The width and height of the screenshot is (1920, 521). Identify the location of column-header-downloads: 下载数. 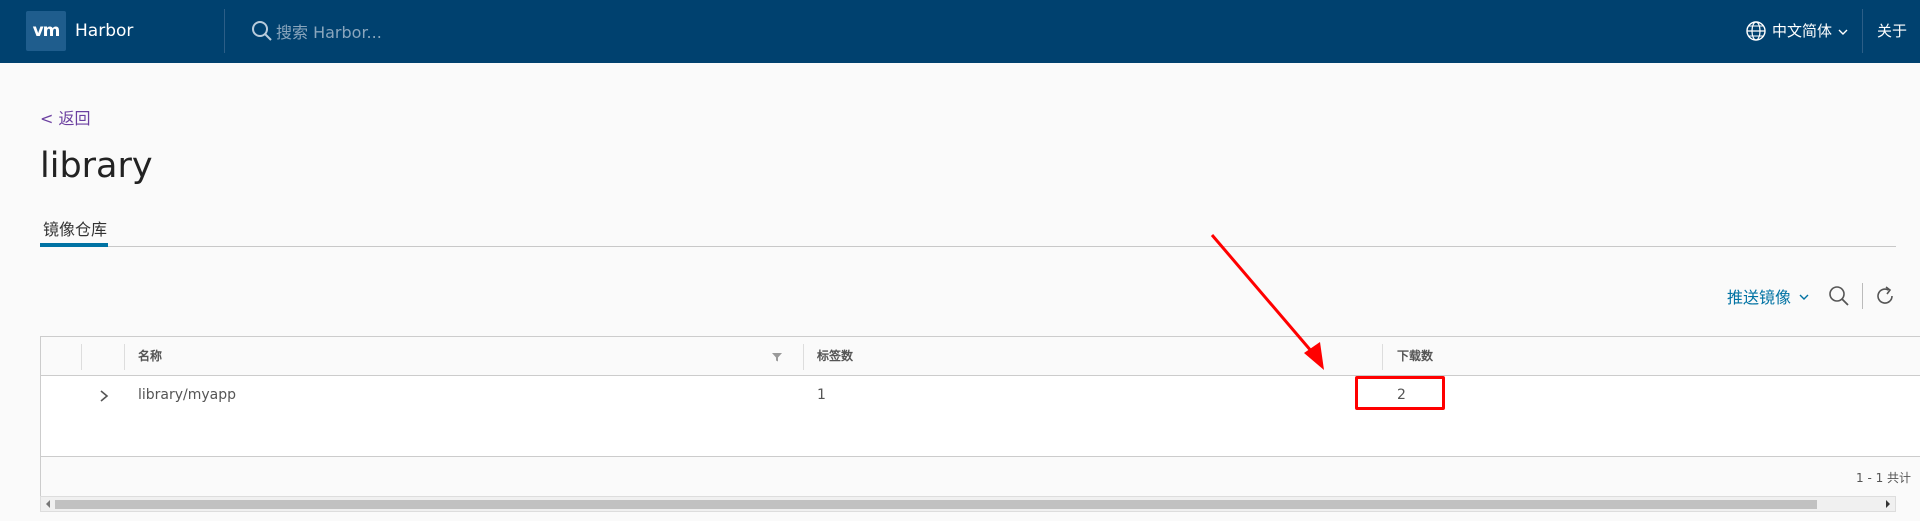
(1415, 355).